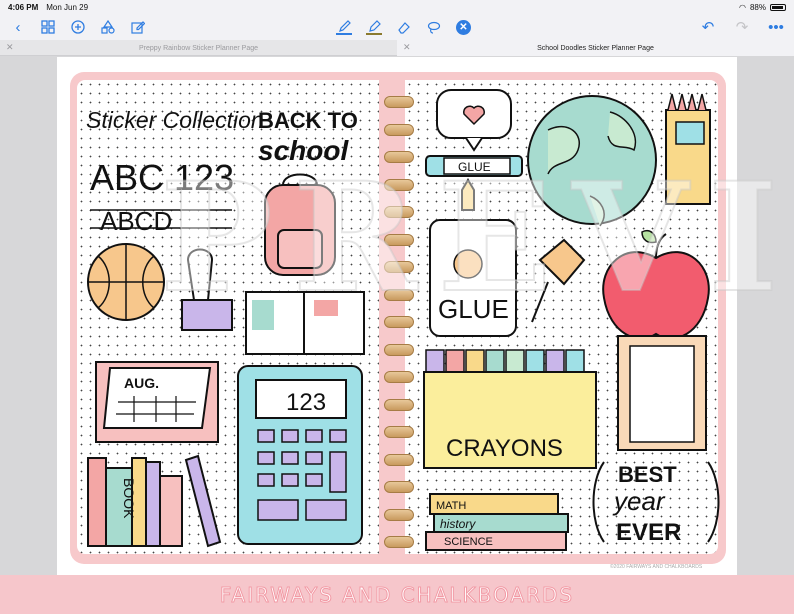 This screenshot has width=794, height=614. What do you see at coordinates (708, 27) in the screenshot?
I see `undo-icon: ↶` at bounding box center [708, 27].